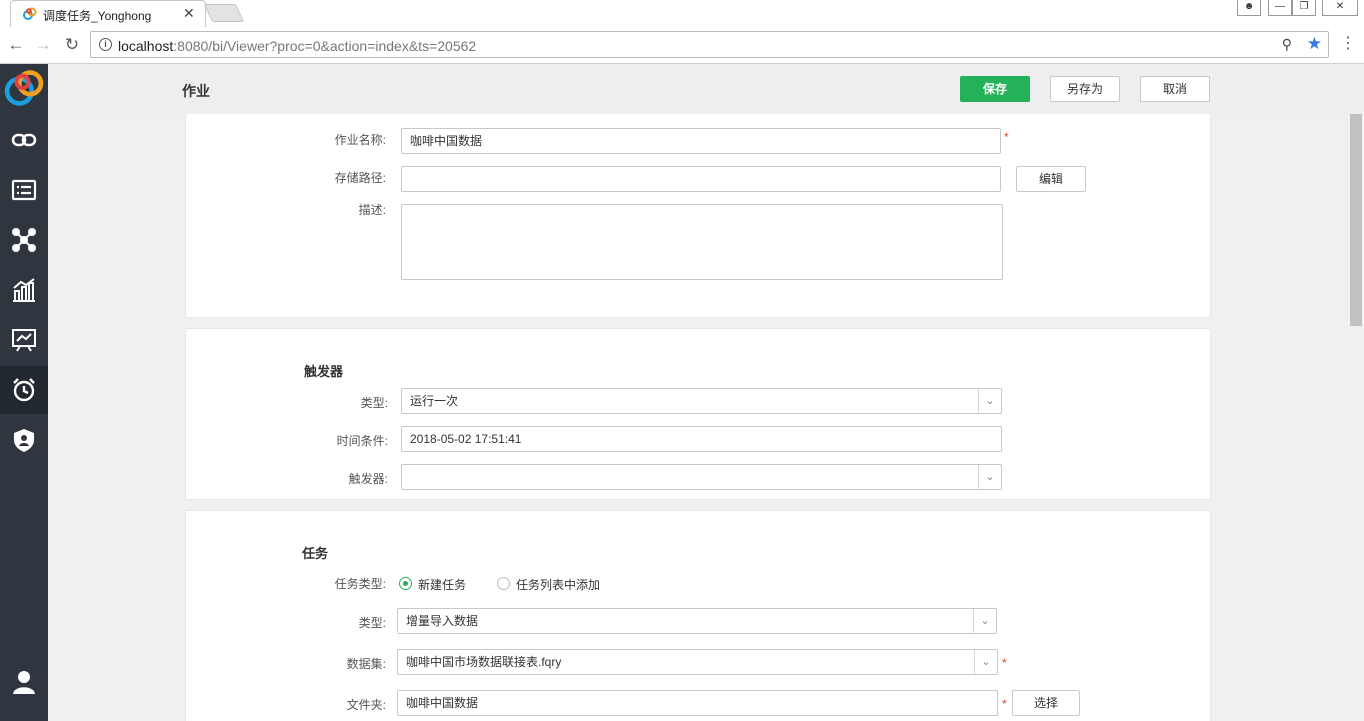  I want to click on scrollbar-thumb, so click(1356, 220).